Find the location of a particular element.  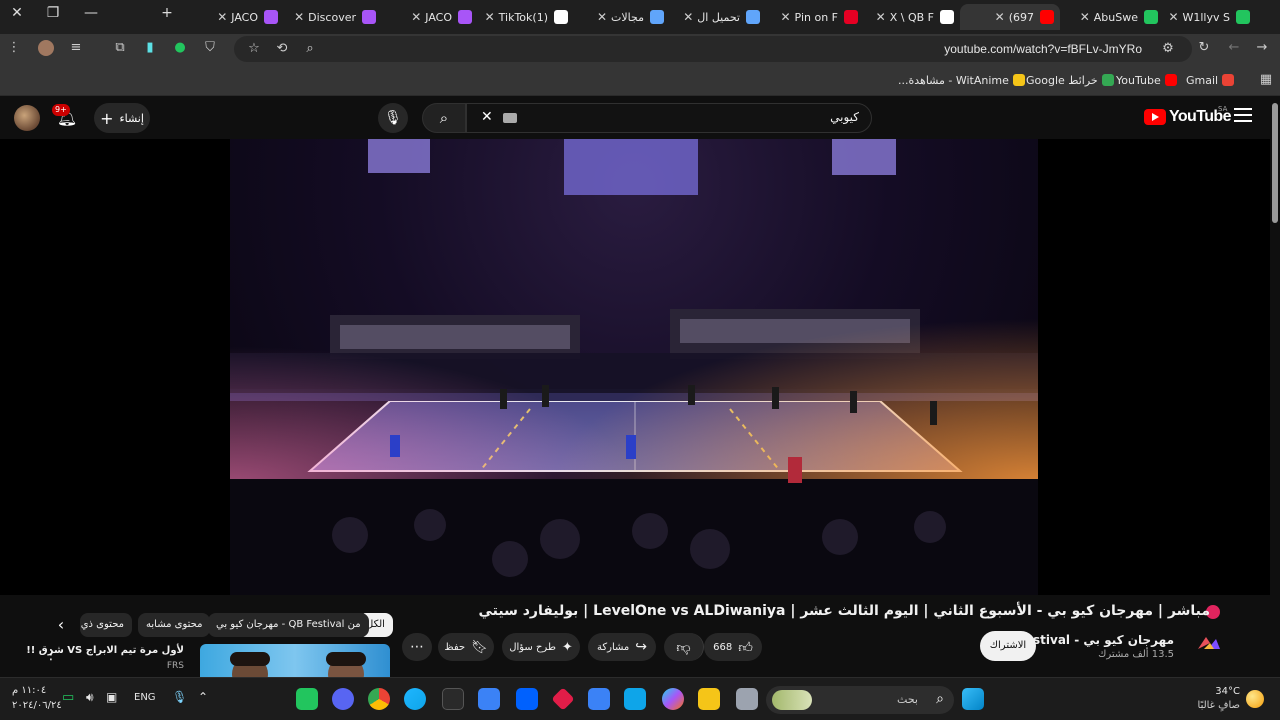

page-scrollbar is located at coordinates (1275, 387).